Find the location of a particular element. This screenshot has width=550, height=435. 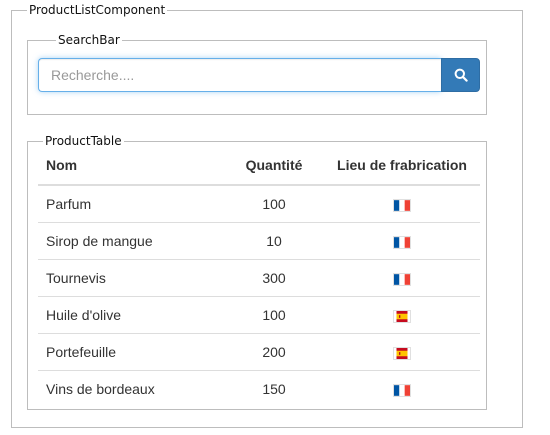

table-header-row: Nom Quantité Lieu de frabrication is located at coordinates (259, 166).